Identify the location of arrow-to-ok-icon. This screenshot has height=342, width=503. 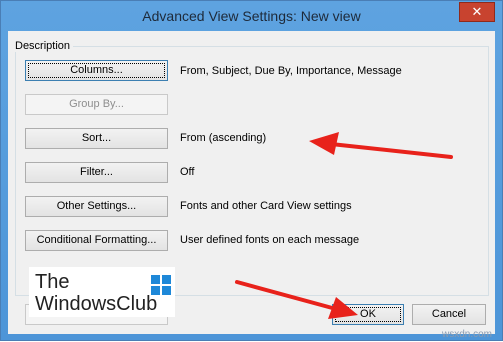
(296, 299).